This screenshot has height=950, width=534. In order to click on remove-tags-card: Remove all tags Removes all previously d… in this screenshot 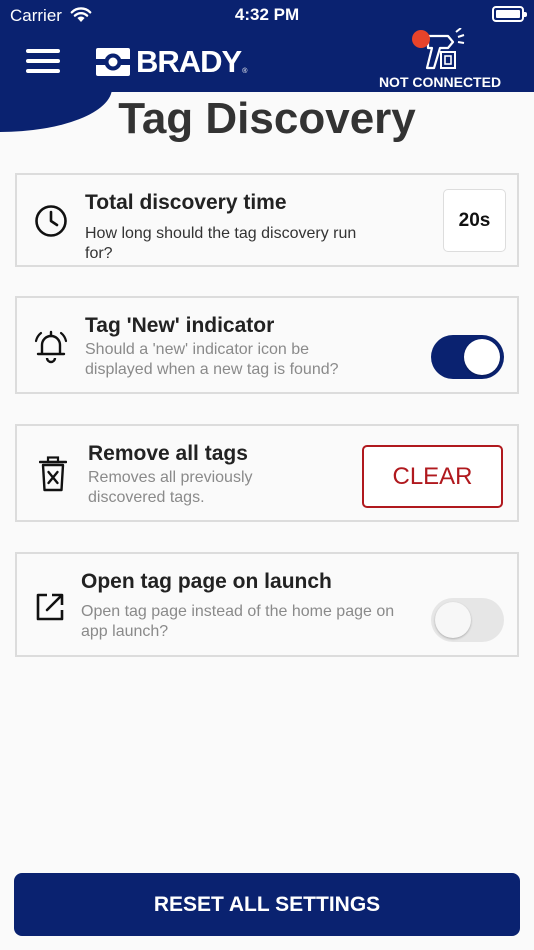, I will do `click(267, 473)`.